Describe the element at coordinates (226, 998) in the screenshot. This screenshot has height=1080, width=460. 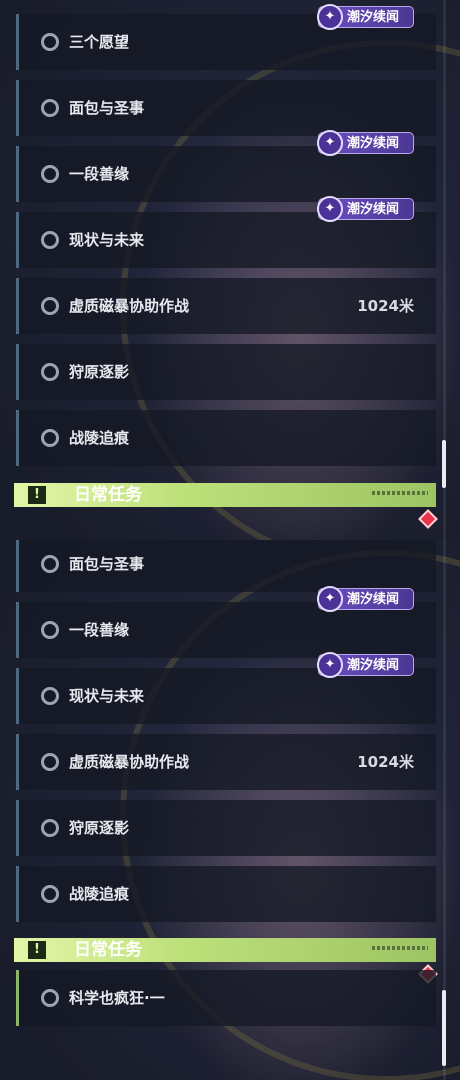
I see `daily-task-row-science-madness: 科学也疯狂·一` at that location.